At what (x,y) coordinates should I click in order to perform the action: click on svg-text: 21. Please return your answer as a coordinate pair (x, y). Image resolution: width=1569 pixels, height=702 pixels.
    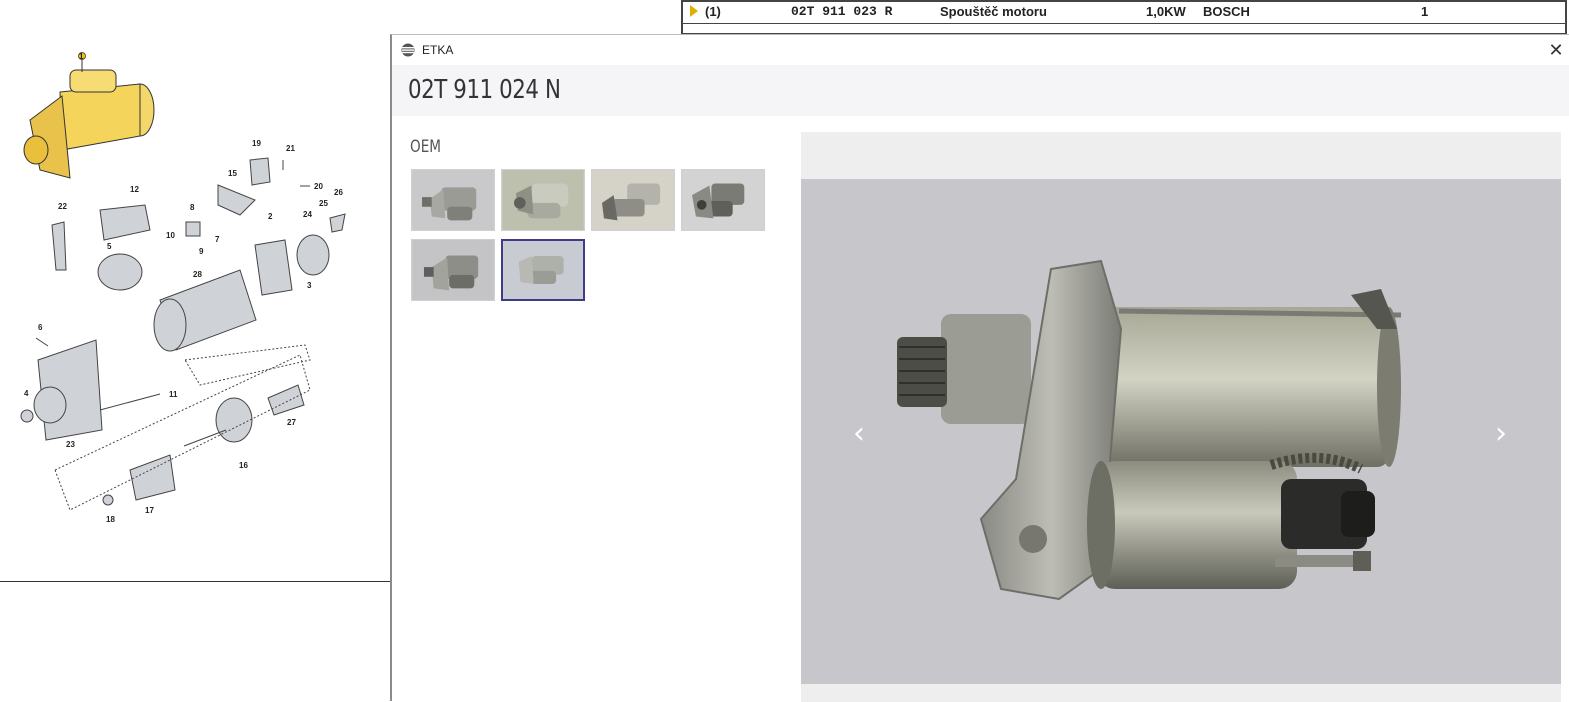
    Looking at the image, I should click on (290, 148).